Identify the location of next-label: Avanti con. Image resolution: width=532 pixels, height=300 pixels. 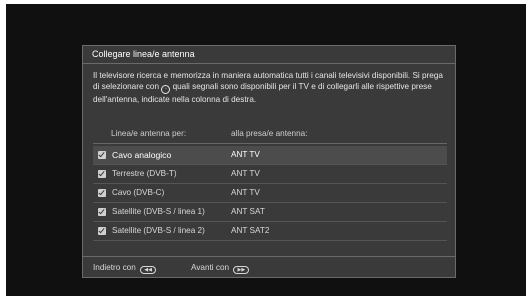
(210, 267).